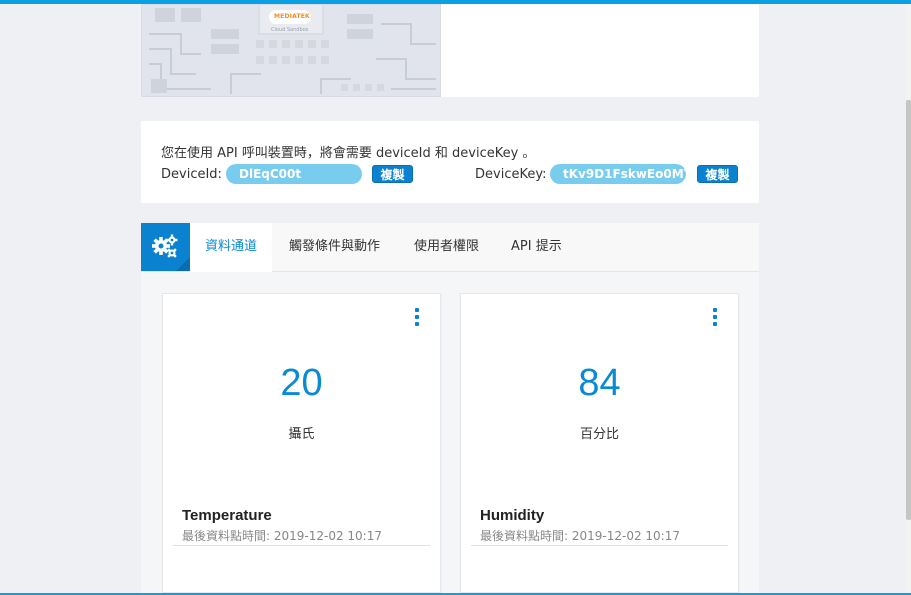 This screenshot has height=595, width=911. Describe the element at coordinates (292, 16) in the screenshot. I see `brand-logo-text: MEDIATEK` at that location.